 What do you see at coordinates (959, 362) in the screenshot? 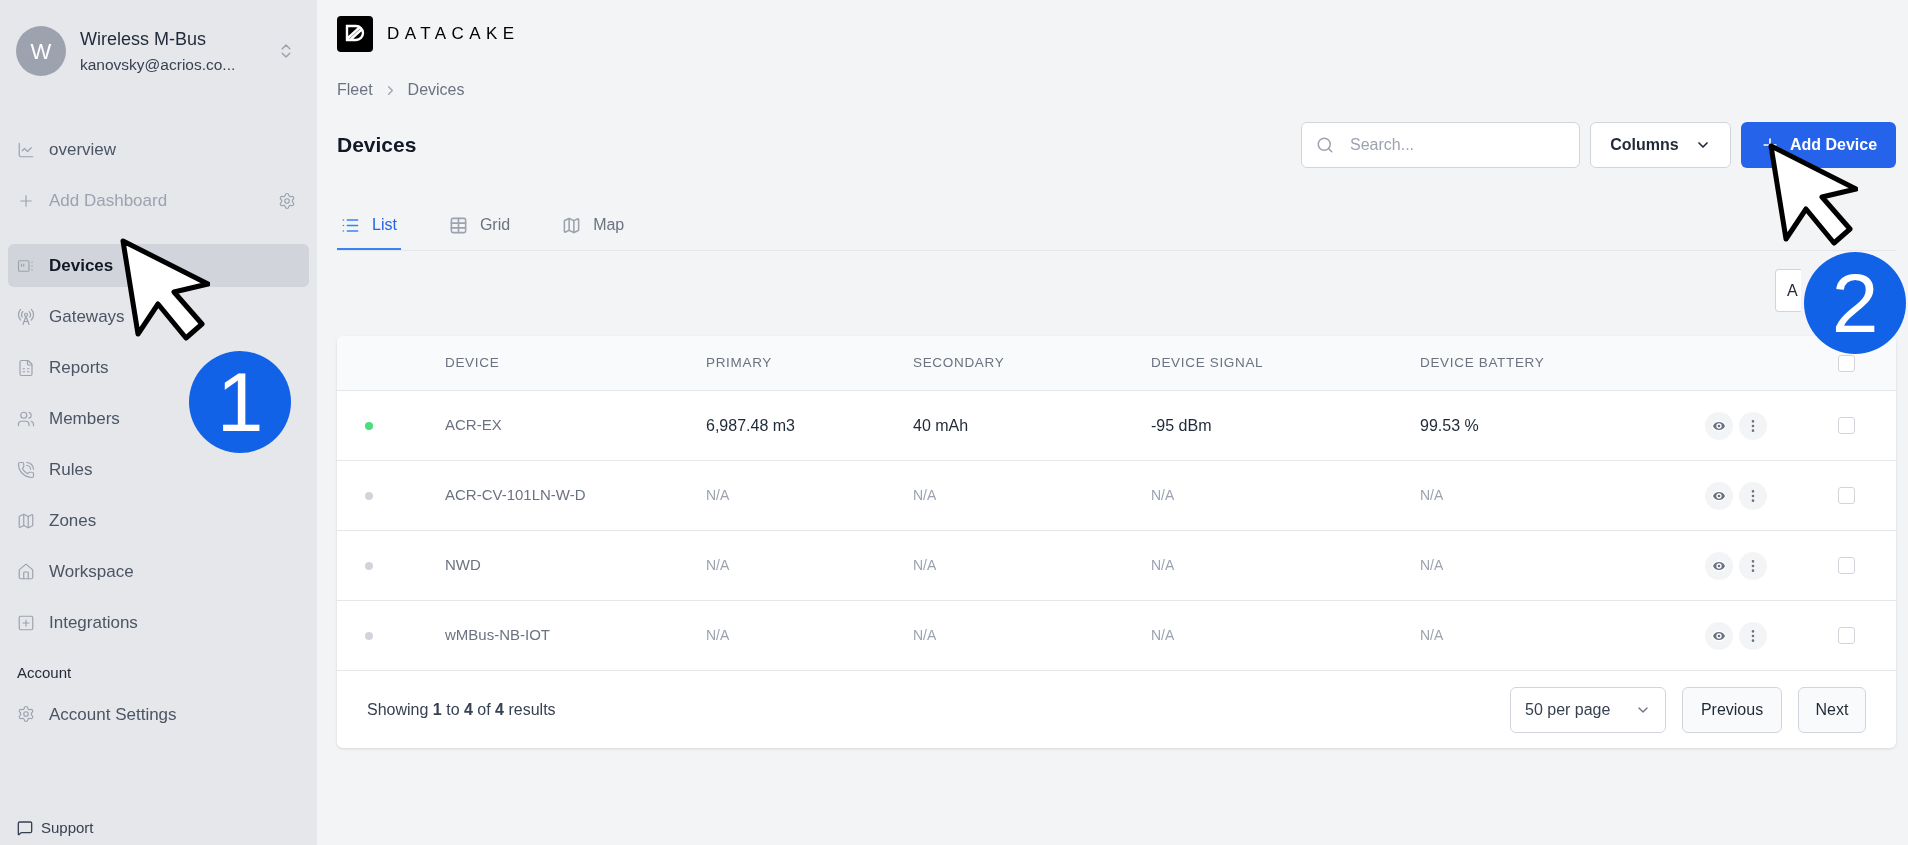
I see `column-header: SECONDARY` at bounding box center [959, 362].